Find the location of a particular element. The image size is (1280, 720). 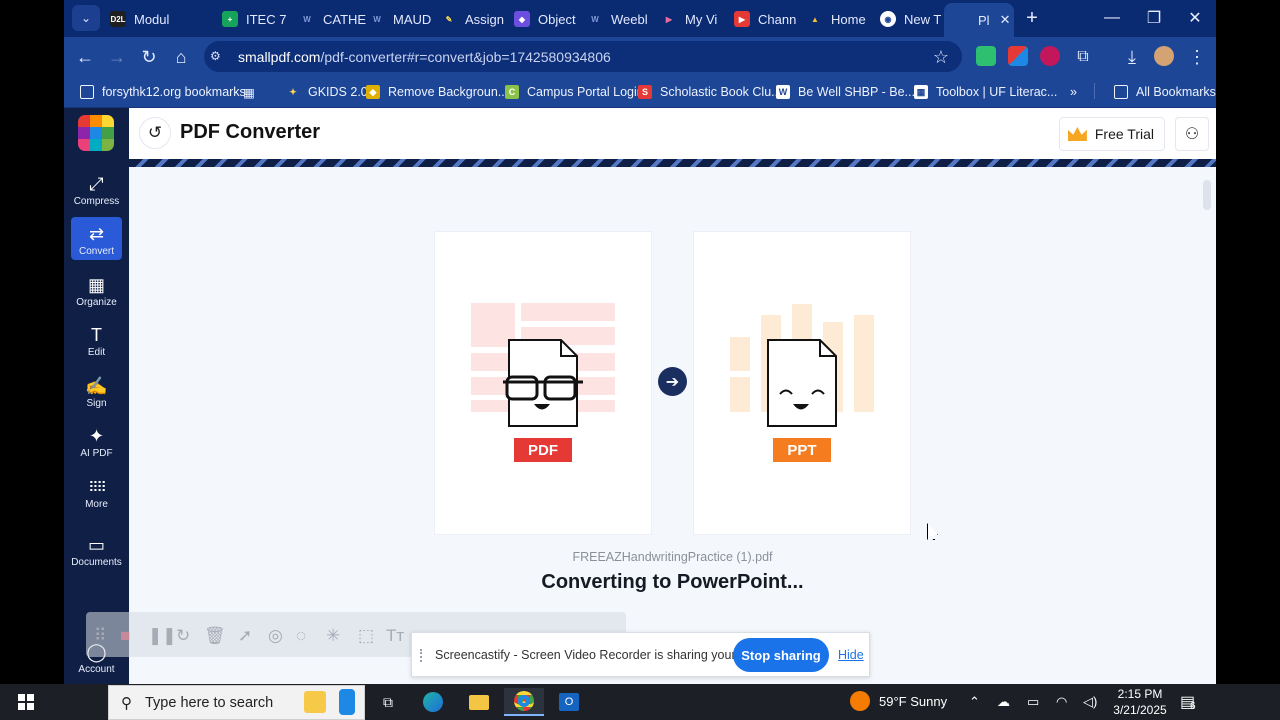

bookmark-item: C Campus Portal Login is located at coordinates (574, 92).